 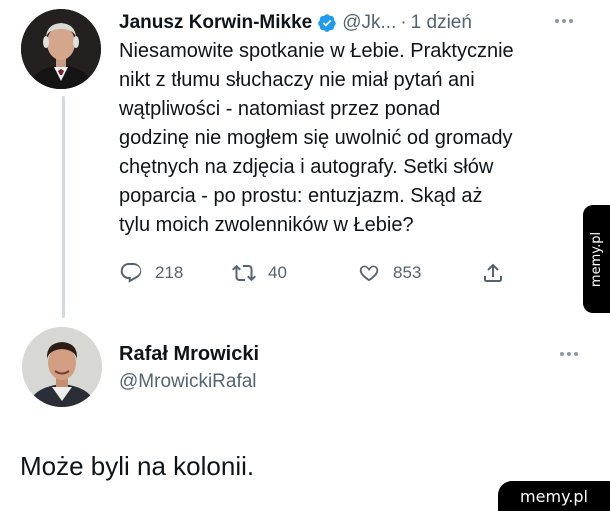 I want to click on like-icon, so click(x=369, y=273).